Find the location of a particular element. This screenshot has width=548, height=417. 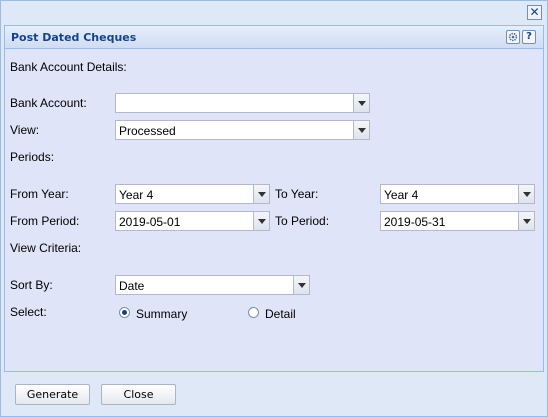

panel-header: Post Dated Cheques ? is located at coordinates (274, 37).